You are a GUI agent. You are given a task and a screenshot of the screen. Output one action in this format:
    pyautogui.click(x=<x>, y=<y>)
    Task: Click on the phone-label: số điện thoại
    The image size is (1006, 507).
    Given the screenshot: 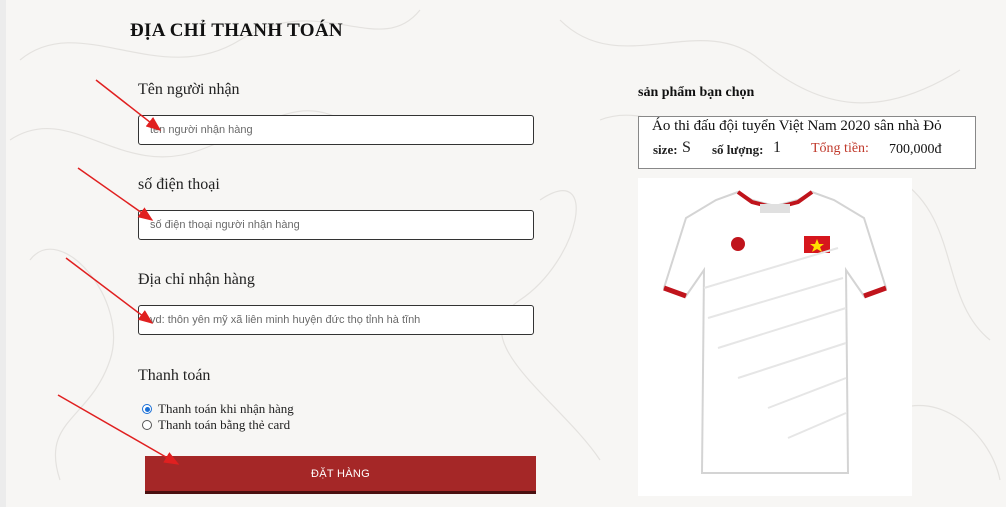 What is the action you would take?
    pyautogui.click(x=179, y=184)
    